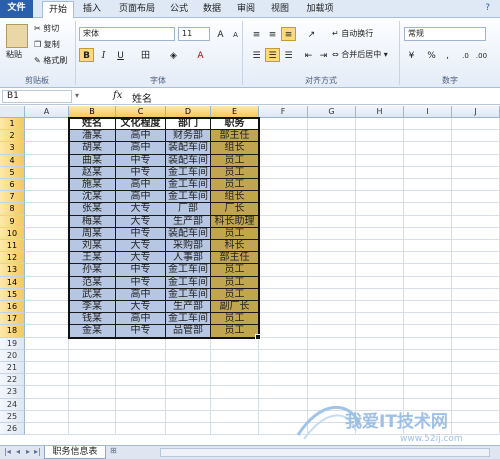 The image size is (500, 459). Describe the element at coordinates (332, 112) in the screenshot. I see `column-header: G` at that location.